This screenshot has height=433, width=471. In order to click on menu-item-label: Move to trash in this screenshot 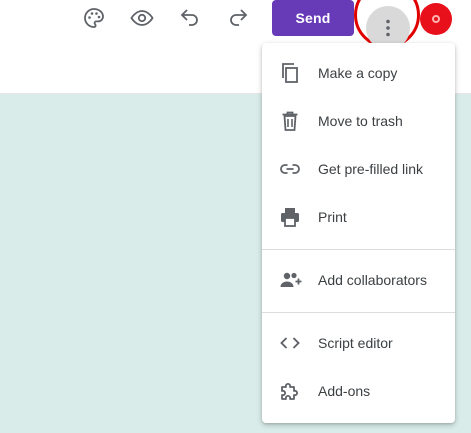, I will do `click(360, 121)`.